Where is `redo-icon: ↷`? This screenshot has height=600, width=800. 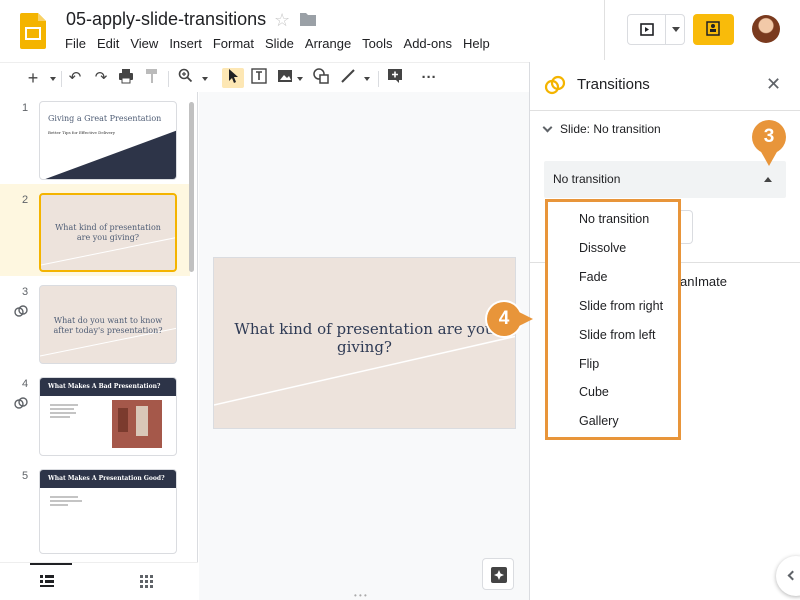
redo-icon: ↷ is located at coordinates (101, 78).